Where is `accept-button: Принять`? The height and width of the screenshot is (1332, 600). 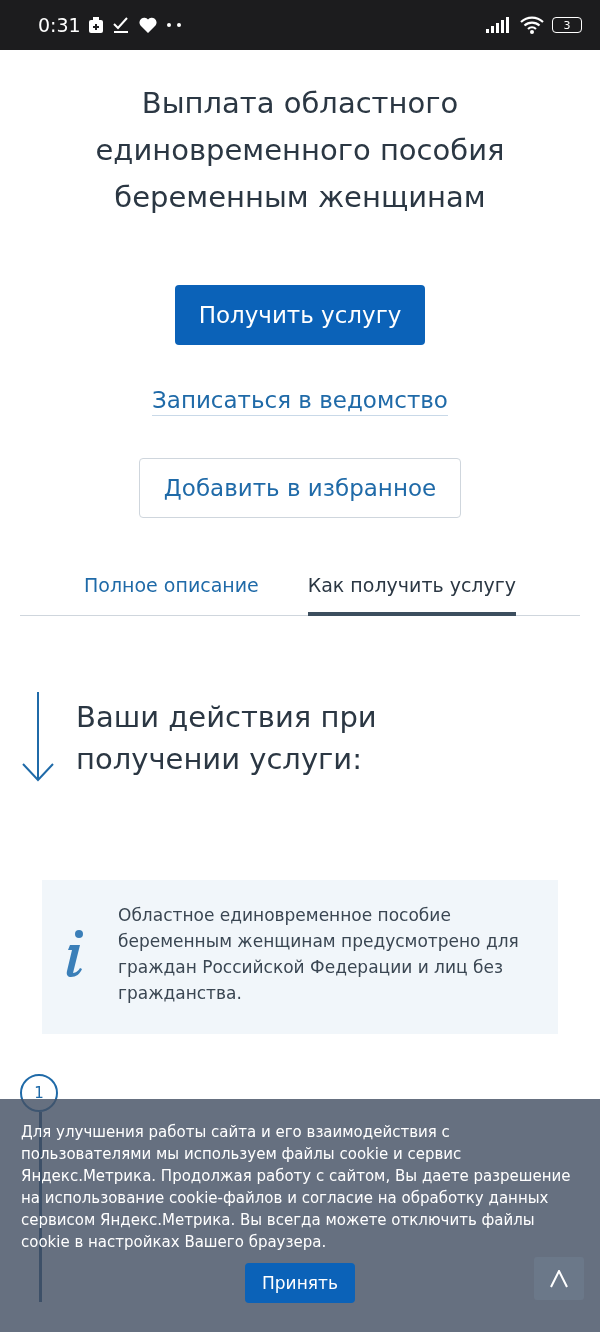 accept-button: Принять is located at coordinates (300, 1283).